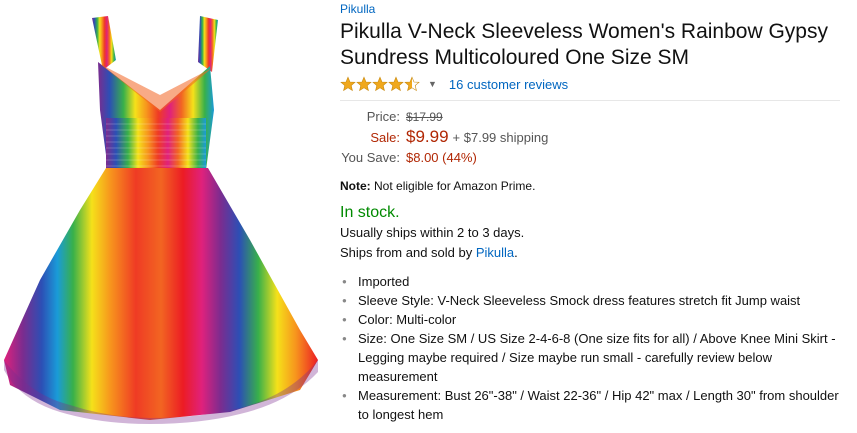 The width and height of the screenshot is (857, 433). What do you see at coordinates (500, 137) in the screenshot?
I see `shipping-cost: + $7.99 shipping` at bounding box center [500, 137].